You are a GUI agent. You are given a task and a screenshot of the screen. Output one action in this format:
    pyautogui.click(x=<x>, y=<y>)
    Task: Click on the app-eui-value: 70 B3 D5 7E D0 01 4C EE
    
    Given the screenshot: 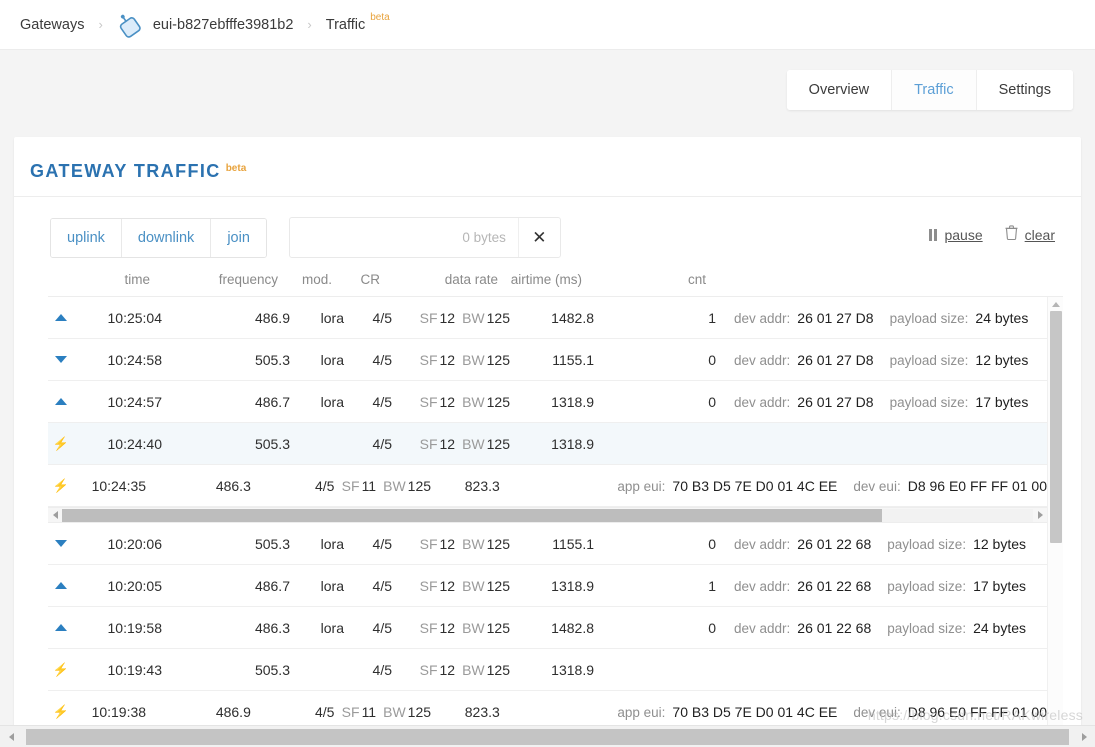 What is the action you would take?
    pyautogui.click(x=755, y=485)
    